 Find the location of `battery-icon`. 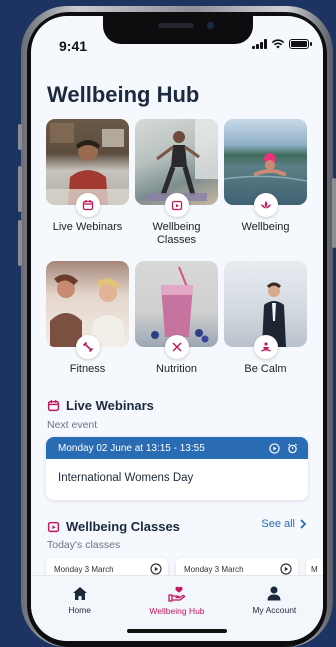

battery-icon is located at coordinates (300, 44).